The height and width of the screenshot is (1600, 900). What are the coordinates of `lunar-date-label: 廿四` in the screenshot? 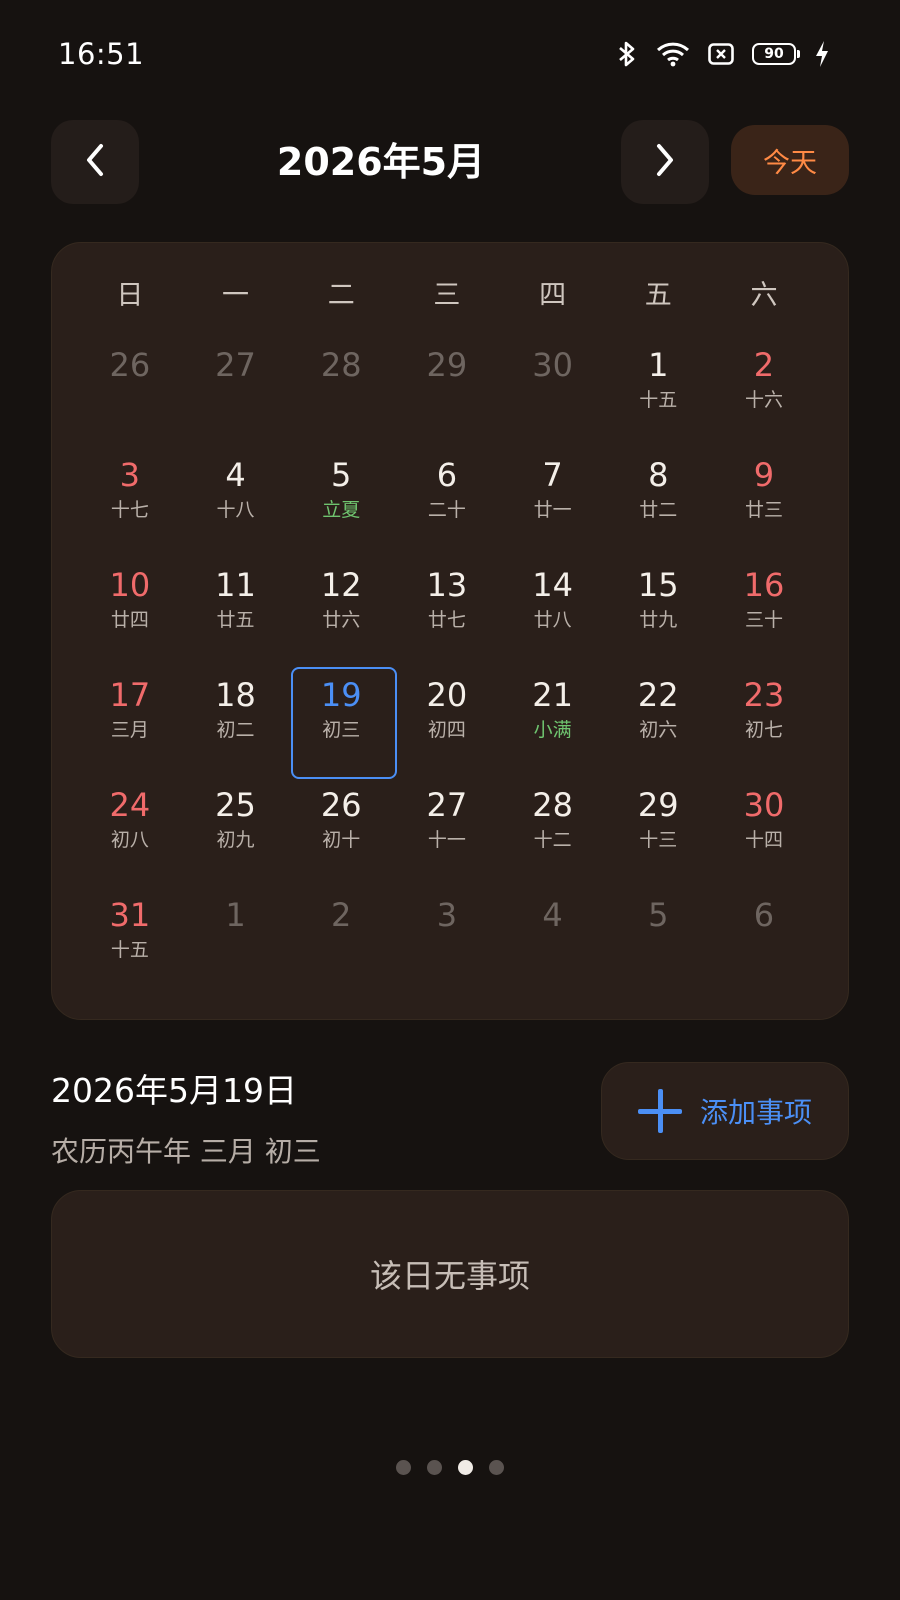 It's located at (129, 620).